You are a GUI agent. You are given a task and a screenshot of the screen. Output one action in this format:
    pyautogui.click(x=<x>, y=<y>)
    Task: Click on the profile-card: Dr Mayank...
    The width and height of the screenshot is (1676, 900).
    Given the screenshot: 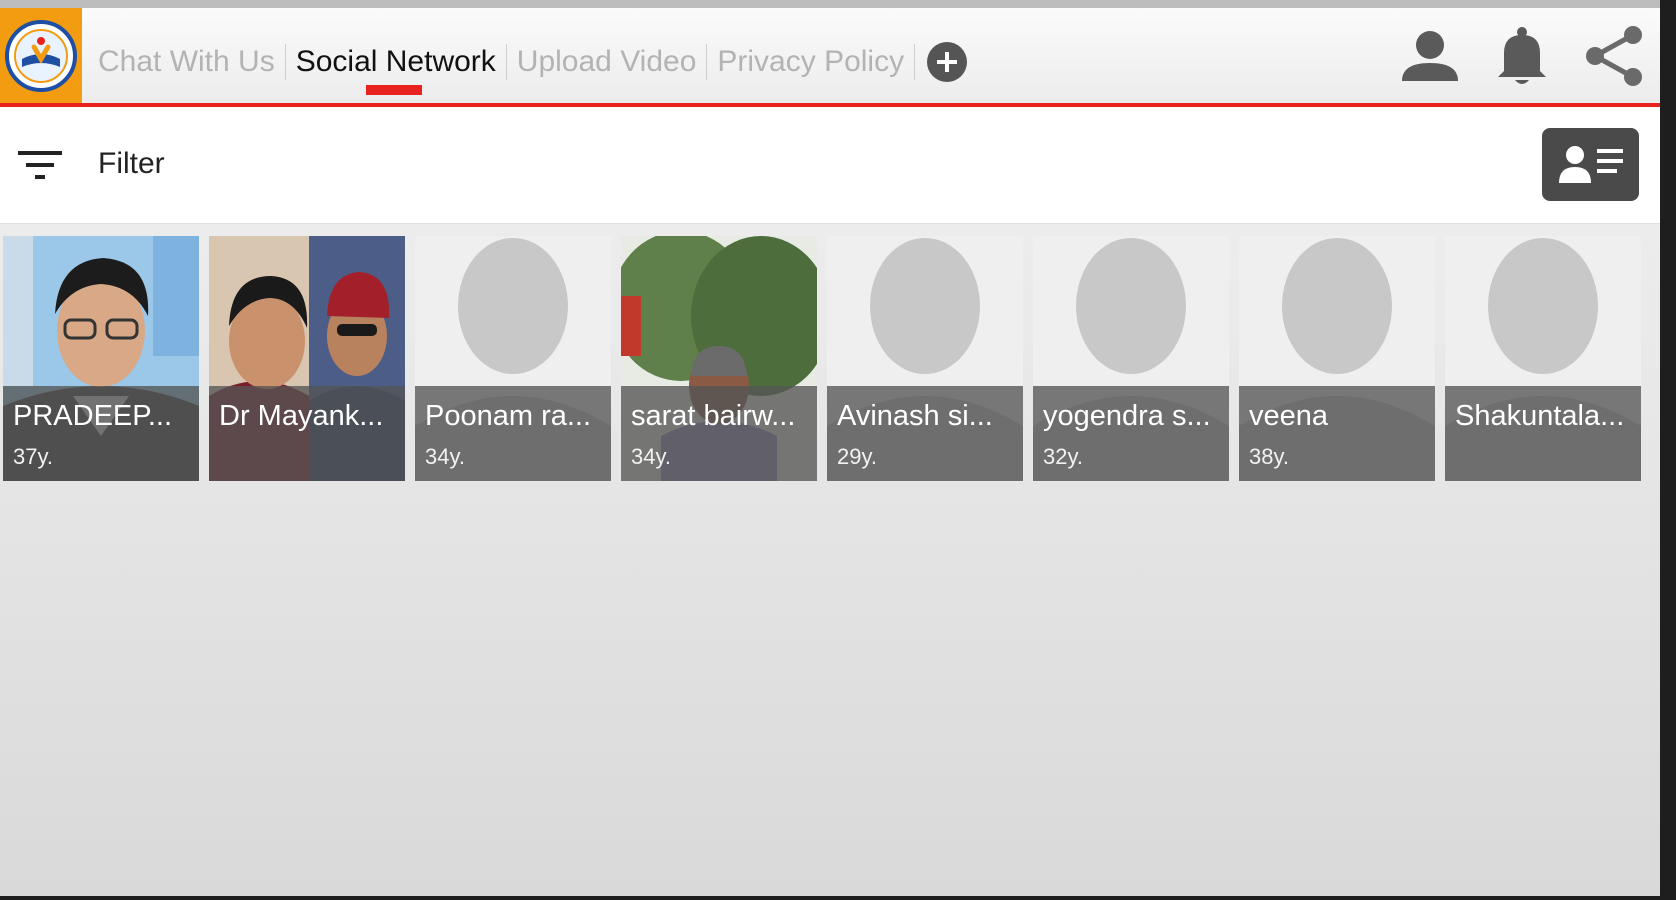 What is the action you would take?
    pyautogui.click(x=307, y=358)
    